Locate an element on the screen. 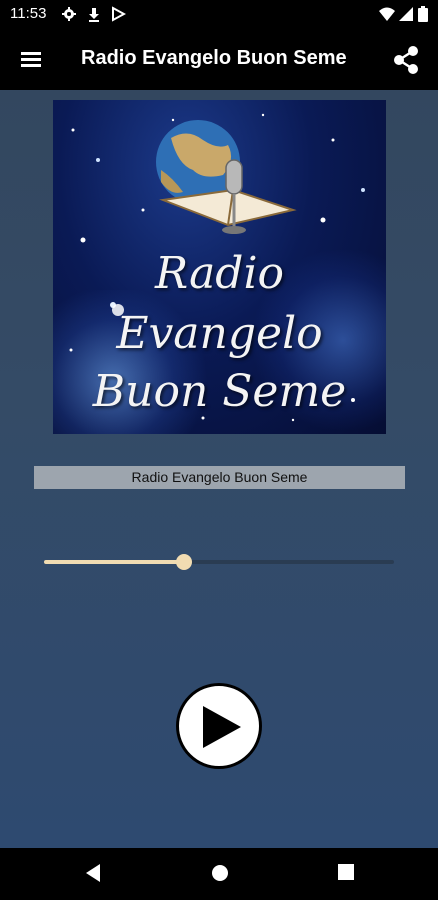 The height and width of the screenshot is (900, 438). play-icon is located at coordinates (222, 727).